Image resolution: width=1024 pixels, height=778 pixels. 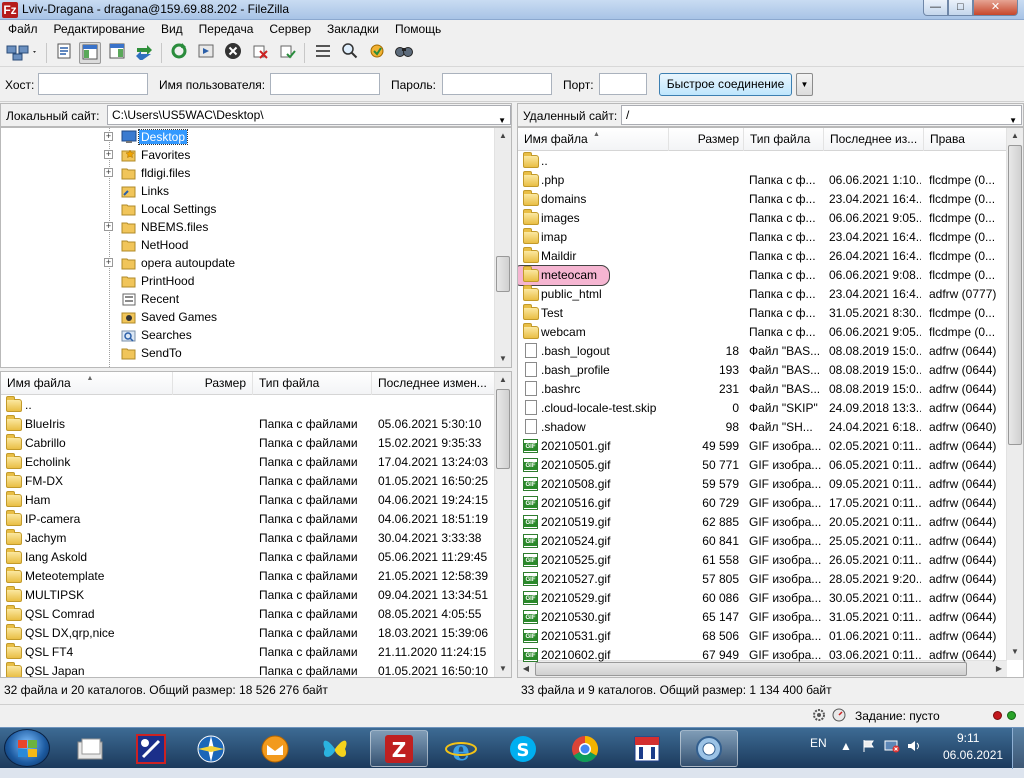 What do you see at coordinates (502, 524) in the screenshot?
I see `local-list-scrollbar: ▲ ▼` at bounding box center [502, 524].